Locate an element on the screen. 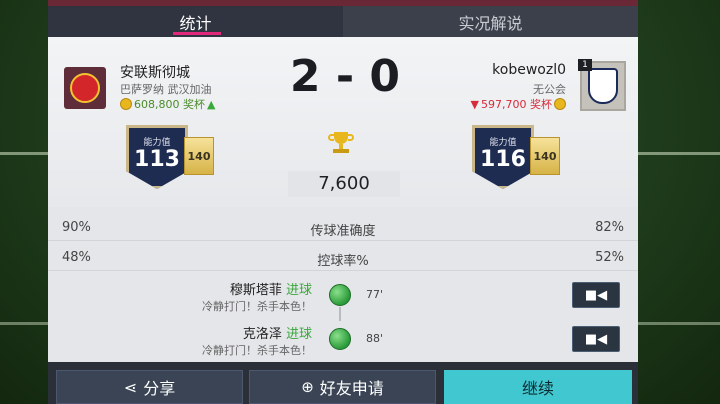 The width and height of the screenshot is (720, 404). bottom-action-bar: ⋖ 分享 ⊕ 好友申请 继续 is located at coordinates (343, 383).